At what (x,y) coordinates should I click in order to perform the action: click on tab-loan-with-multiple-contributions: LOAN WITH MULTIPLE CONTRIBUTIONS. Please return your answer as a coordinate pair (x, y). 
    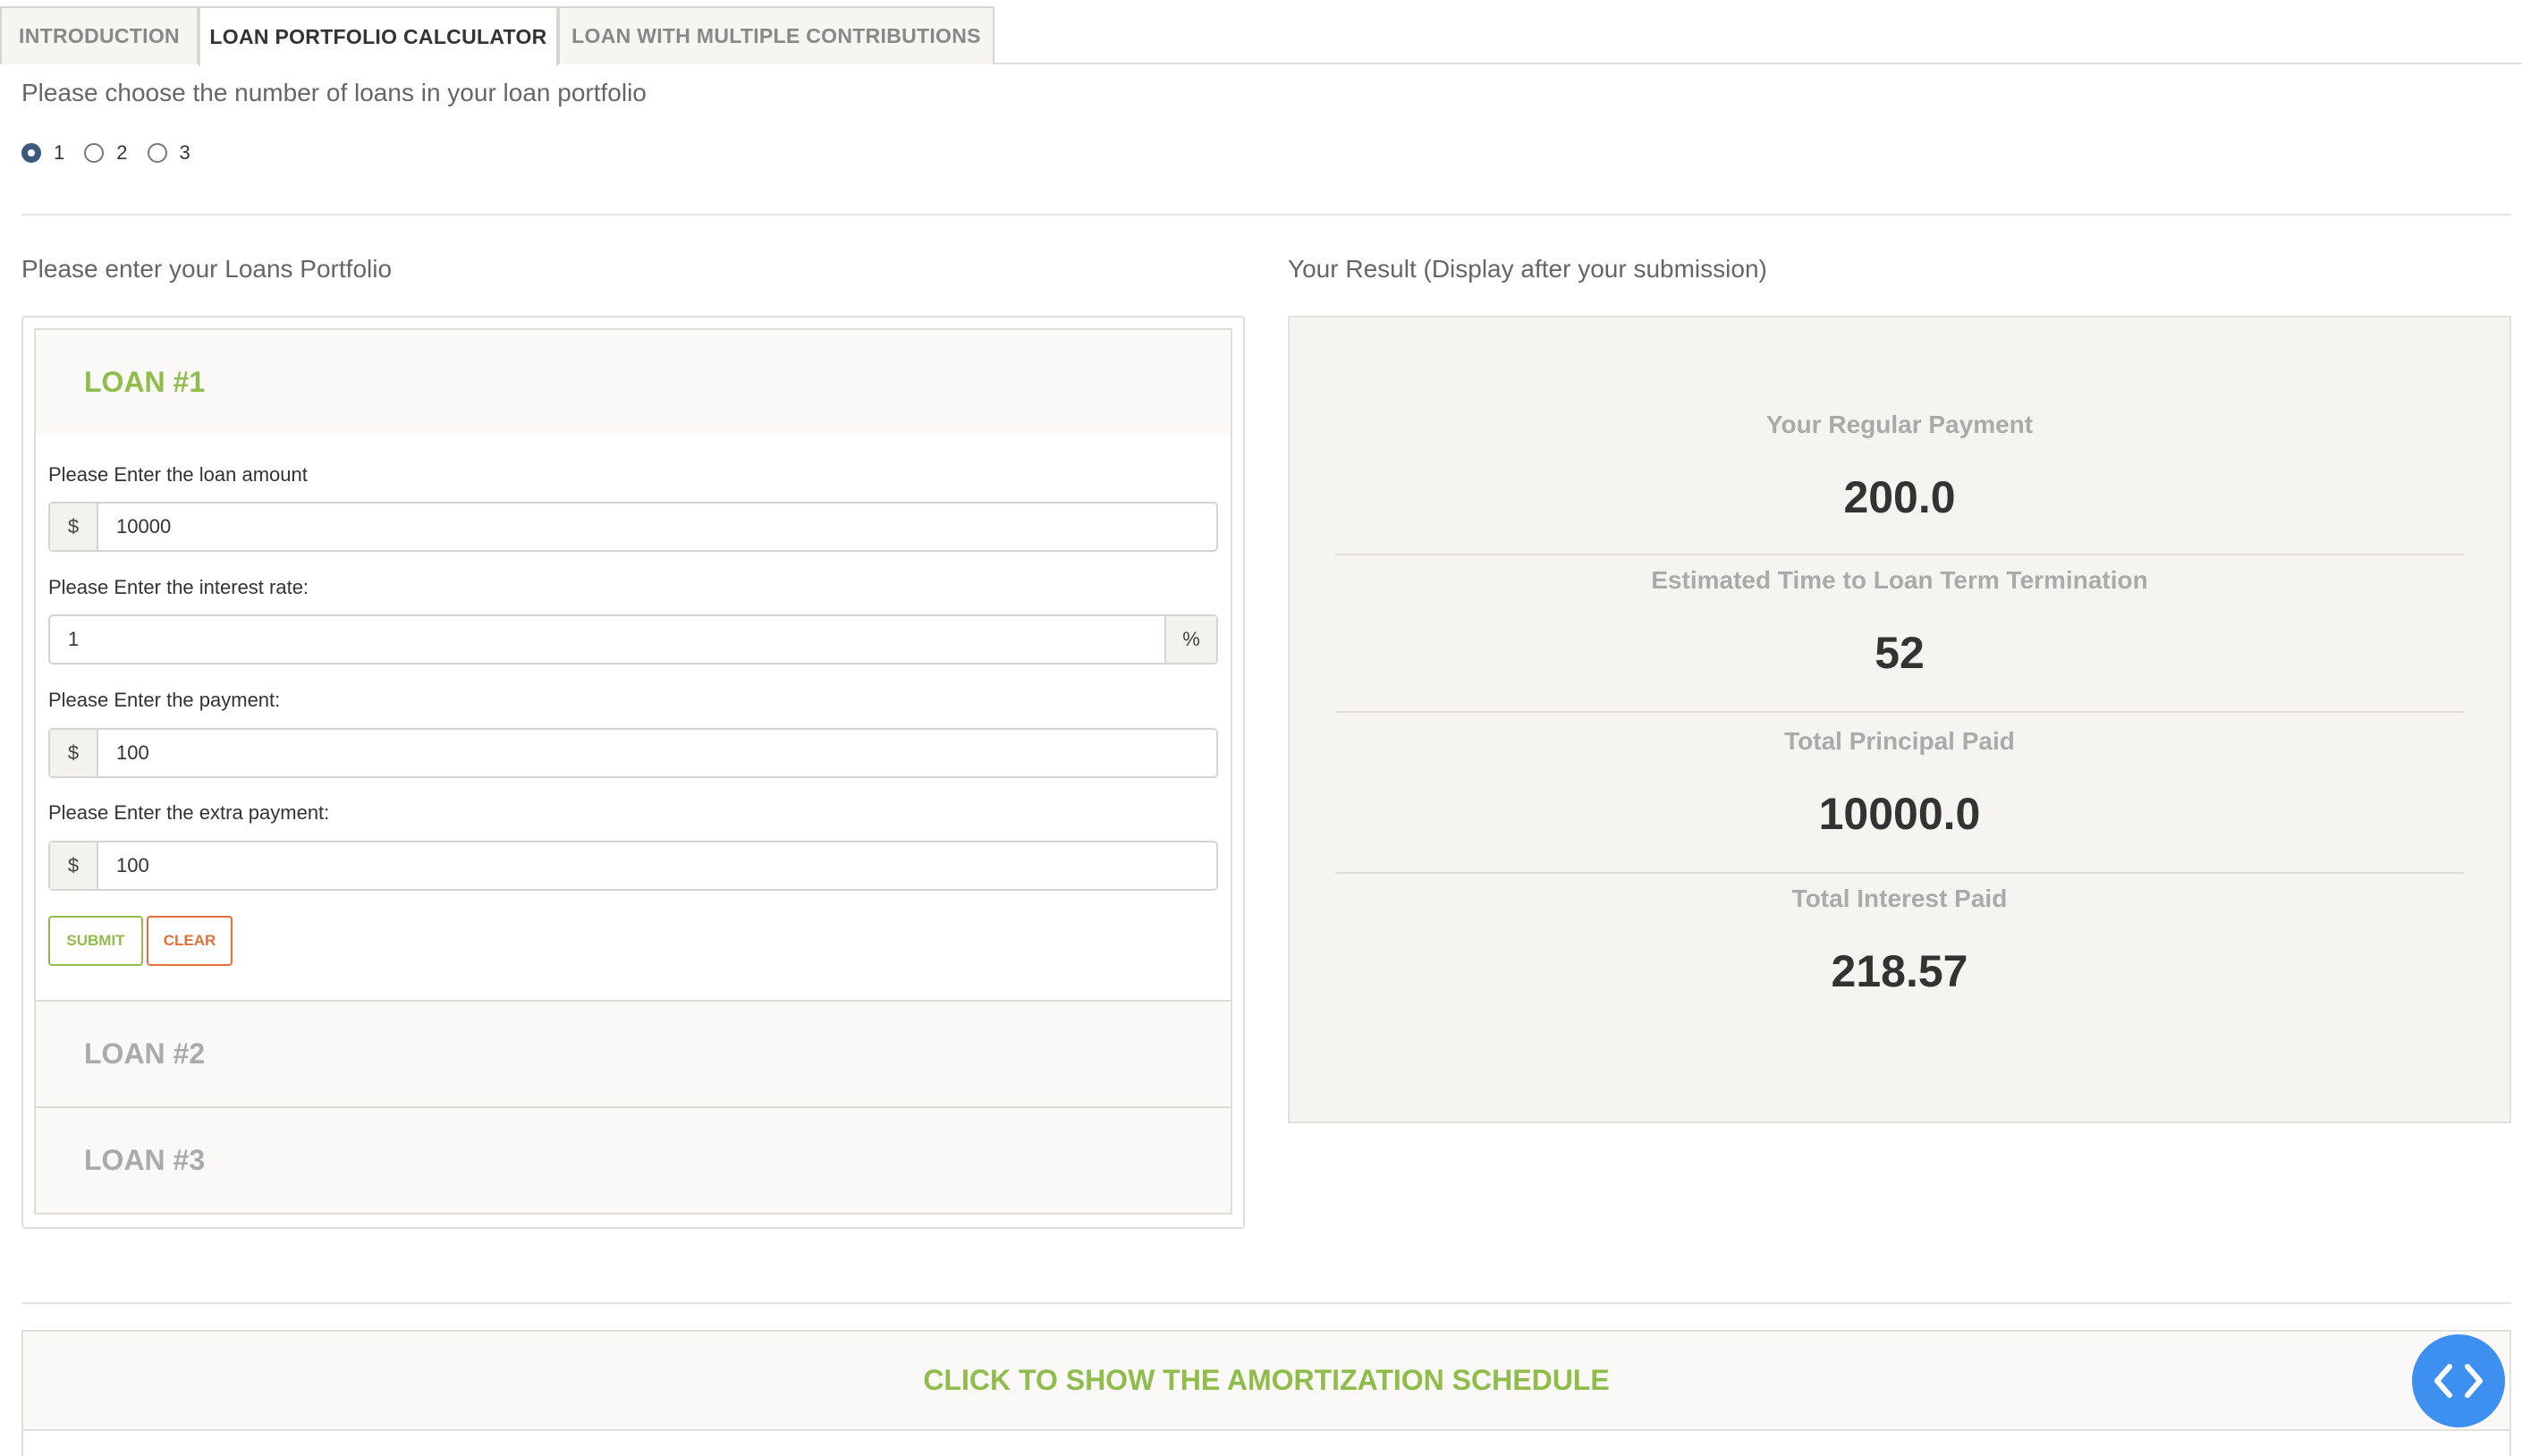
    Looking at the image, I should click on (776, 35).